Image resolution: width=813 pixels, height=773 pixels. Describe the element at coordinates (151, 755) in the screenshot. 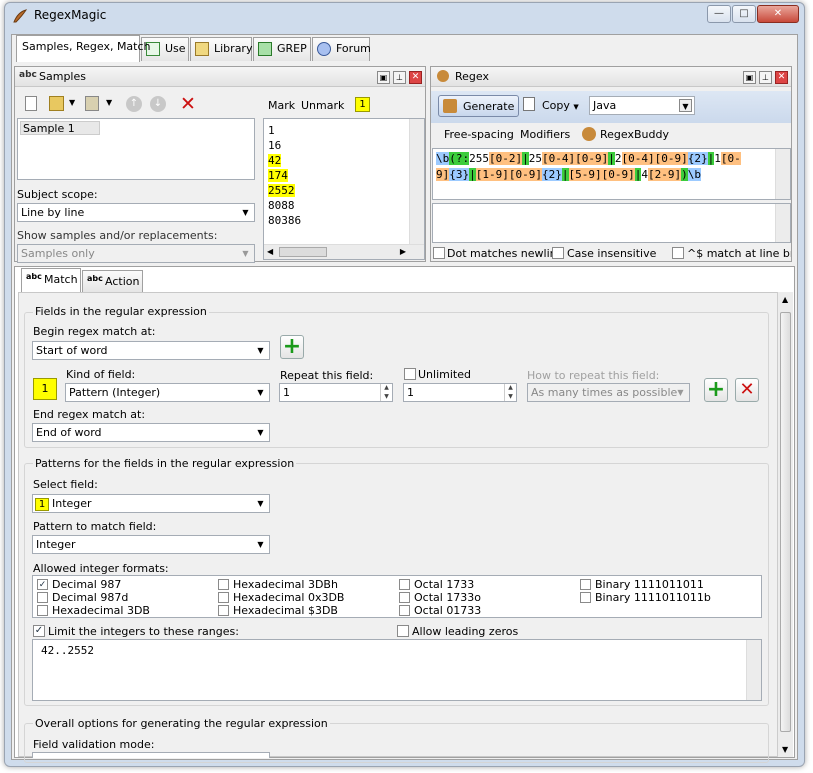

I see `validation-select` at that location.